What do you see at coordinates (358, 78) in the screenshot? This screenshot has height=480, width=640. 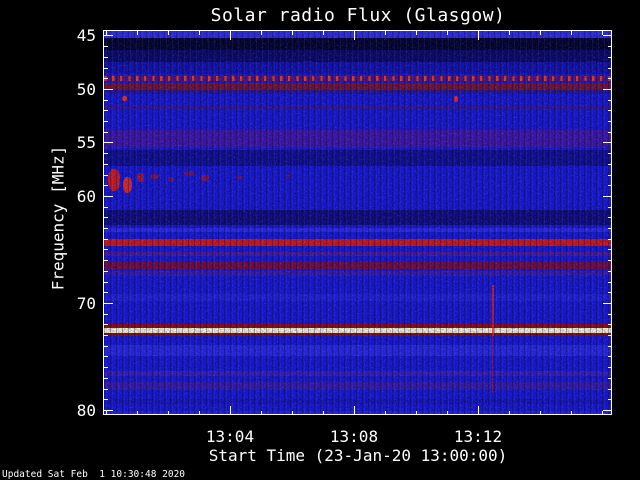 I see `rfi-dot-row` at bounding box center [358, 78].